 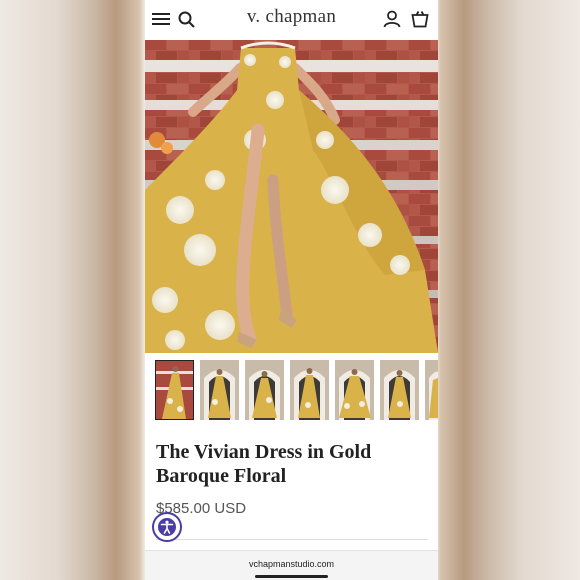 What do you see at coordinates (420, 19) in the screenshot?
I see `shopping-bag-icon` at bounding box center [420, 19].